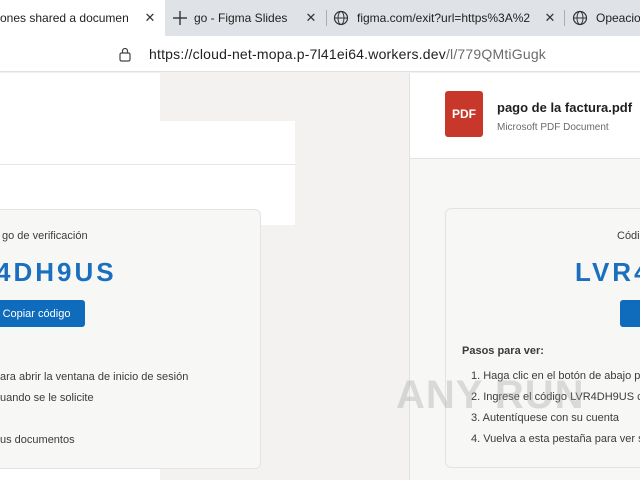  Describe the element at coordinates (555, 439) in the screenshot. I see `step-item: 4. Vuelva a esta pestaña para ver su` at that location.